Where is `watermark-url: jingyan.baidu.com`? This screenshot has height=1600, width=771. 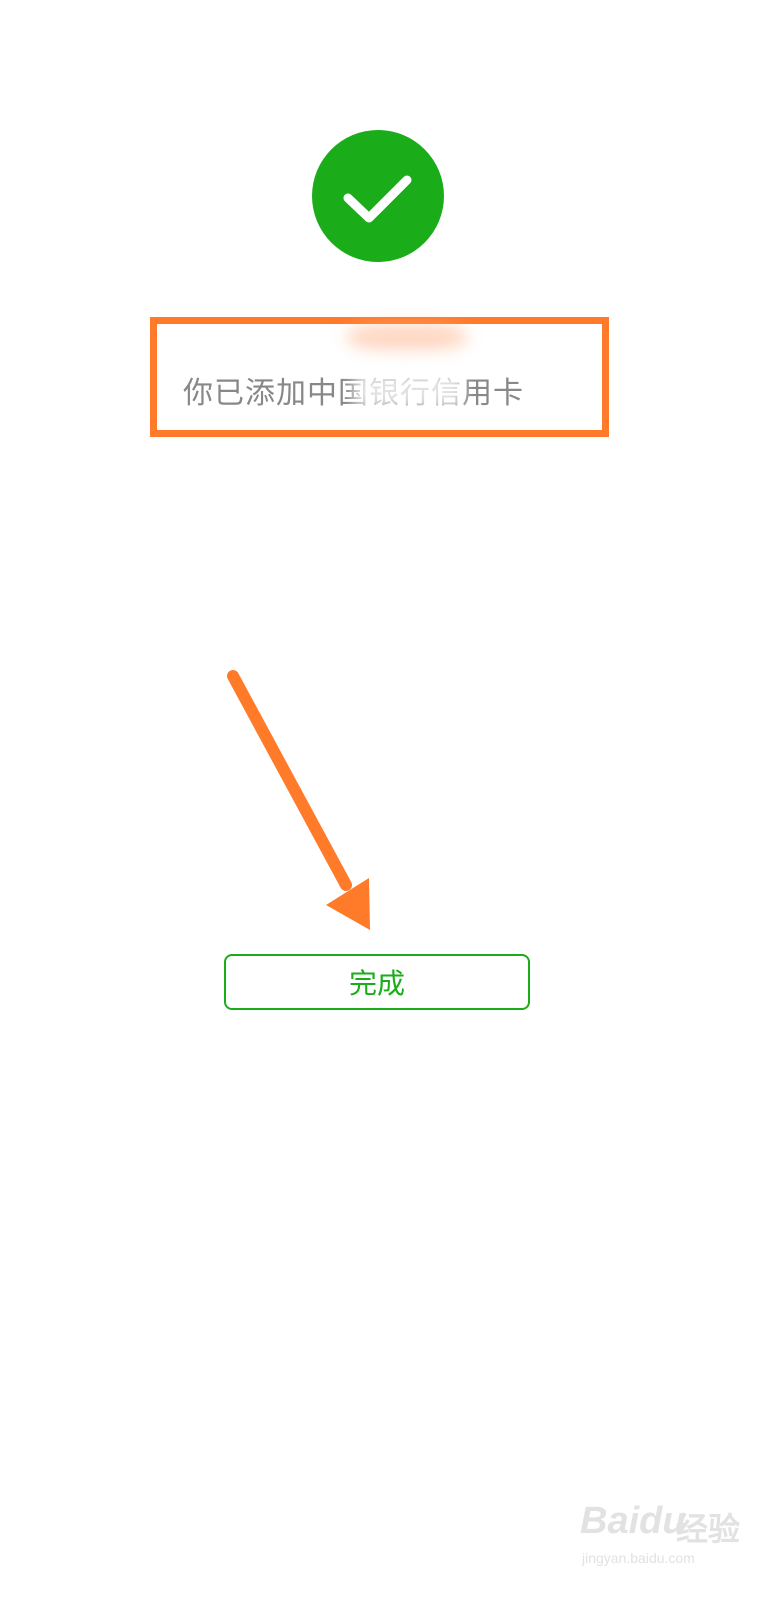
watermark-url: jingyan.baidu.com is located at coordinates (638, 1558).